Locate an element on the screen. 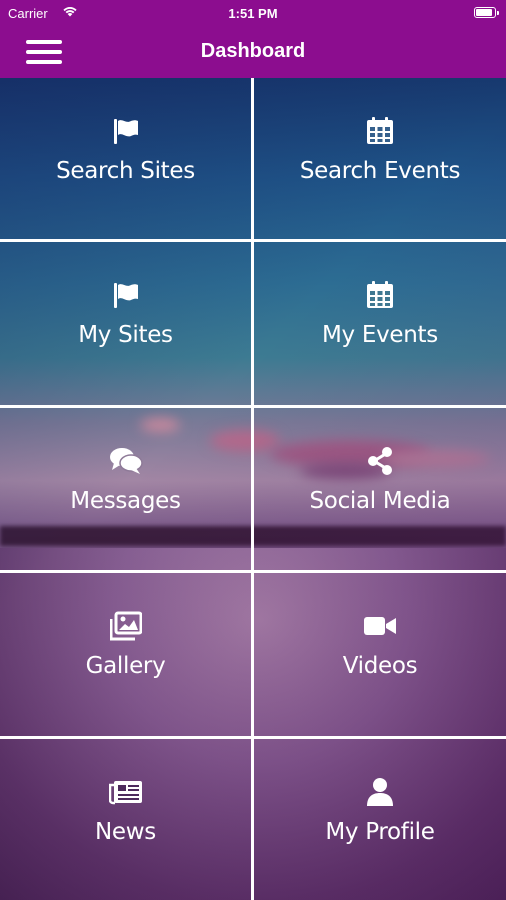 This screenshot has height=900, width=506. tile-label: Gallery is located at coordinates (125, 666).